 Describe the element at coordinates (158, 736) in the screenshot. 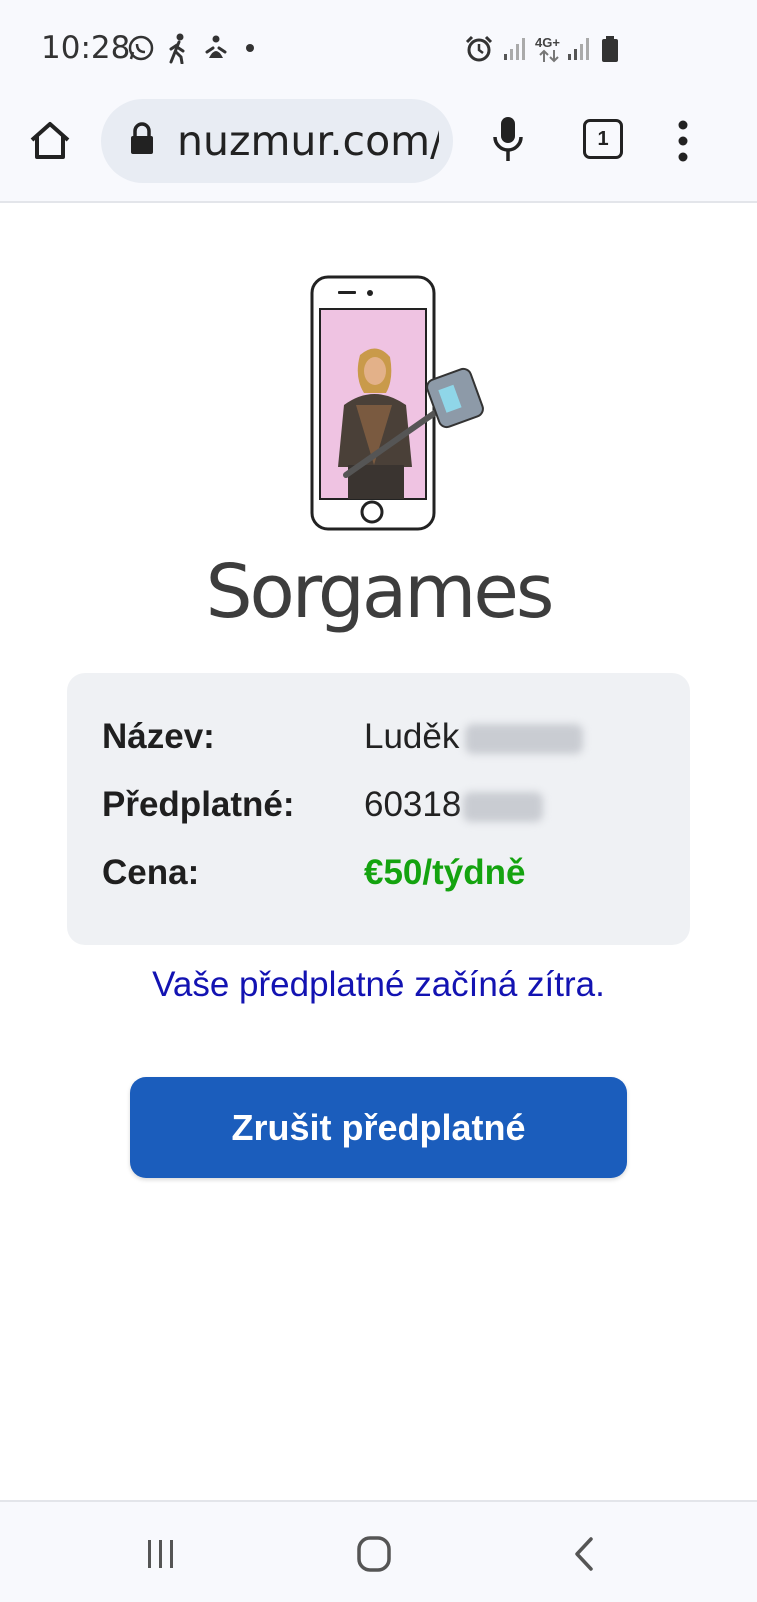

I see `name-label: Název:` at that location.